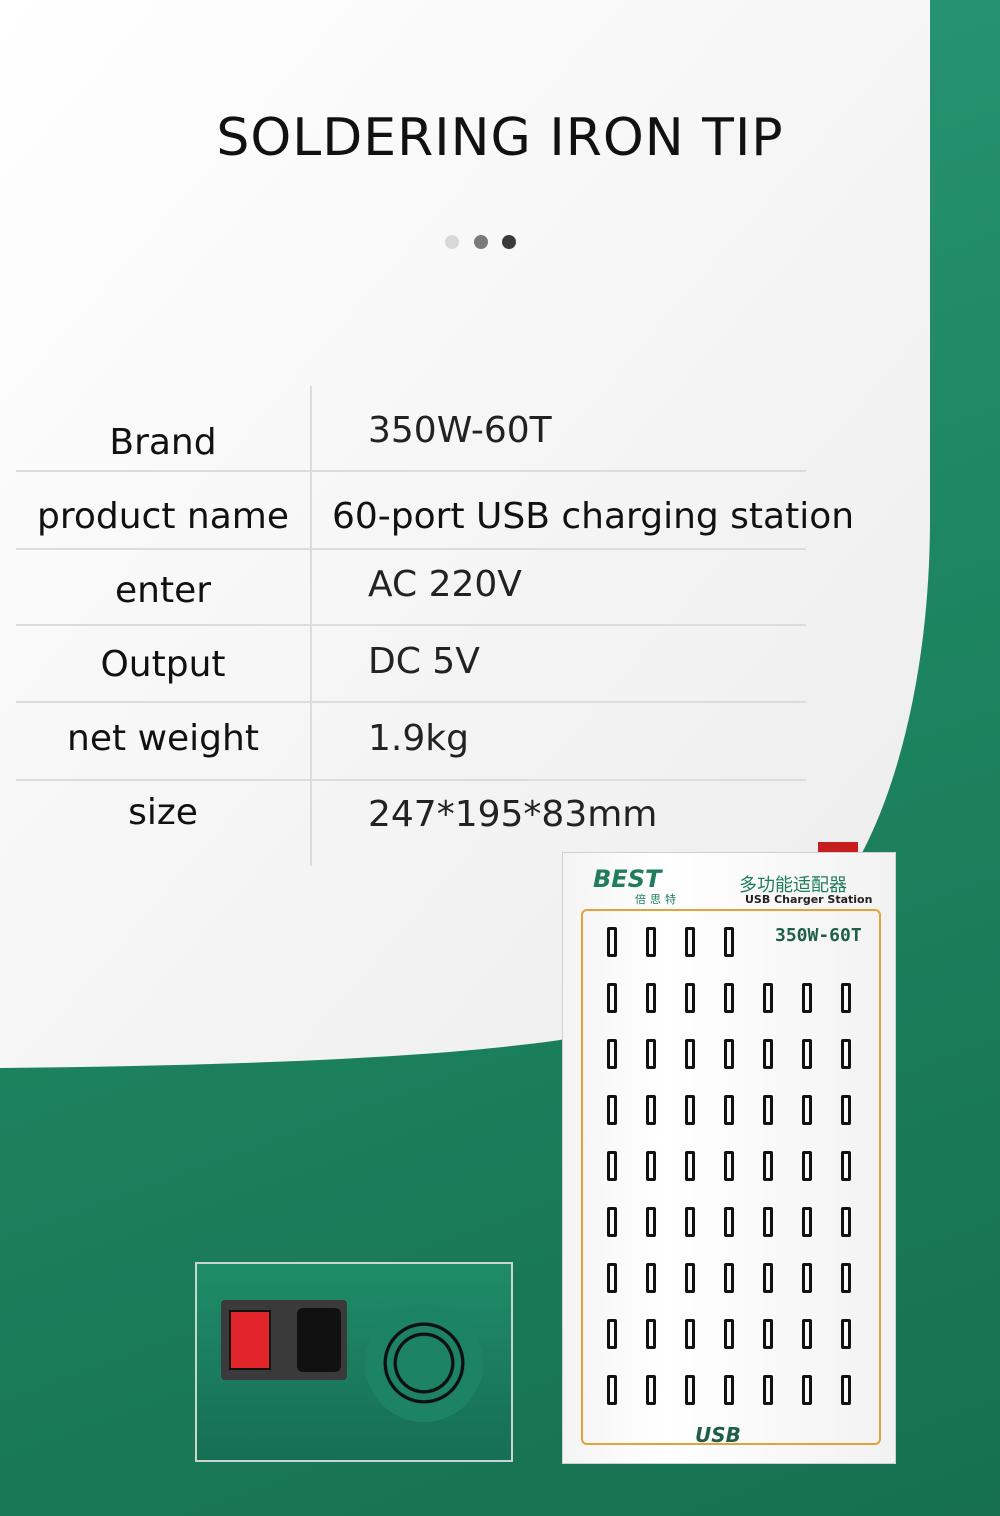 This screenshot has width=1000, height=1516. What do you see at coordinates (460, 430) in the screenshot?
I see `spec-value-brand: 350W-60T` at bounding box center [460, 430].